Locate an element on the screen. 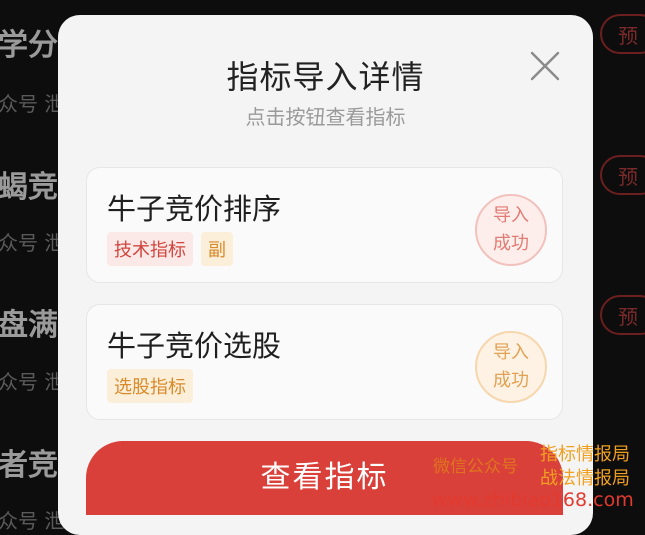  bg-row-title: 蝎竞 is located at coordinates (29, 187).